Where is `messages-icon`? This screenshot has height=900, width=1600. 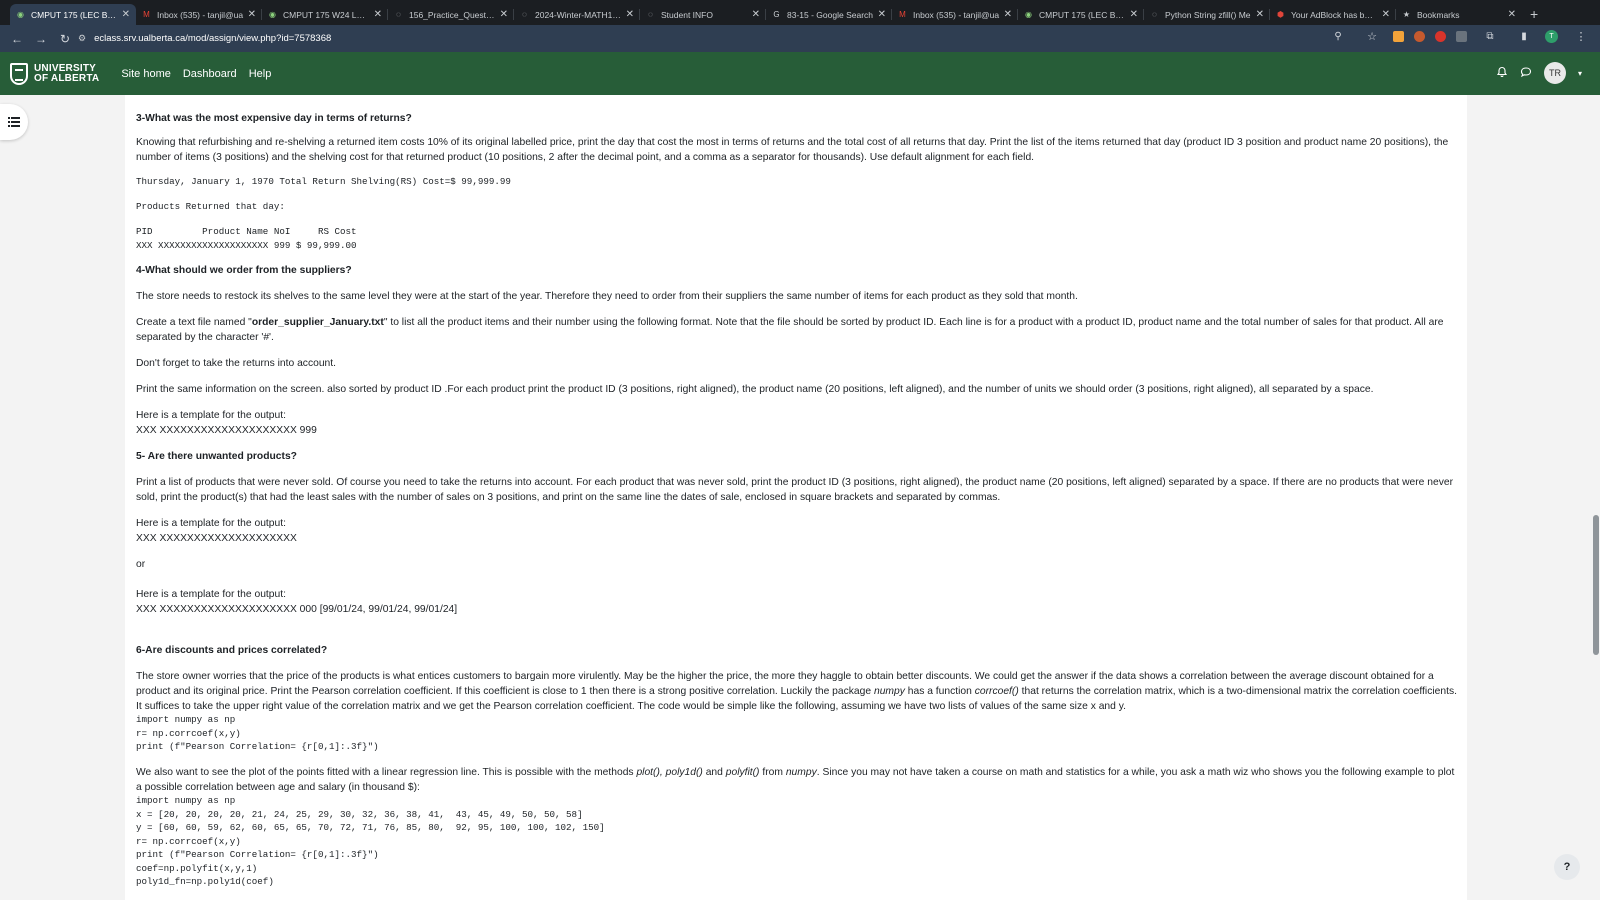
messages-icon is located at coordinates (1526, 73).